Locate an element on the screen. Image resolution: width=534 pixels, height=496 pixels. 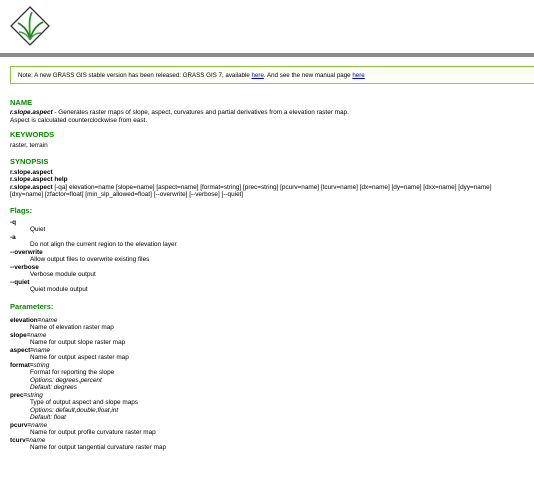
param-format-name: format is located at coordinates (20, 365).